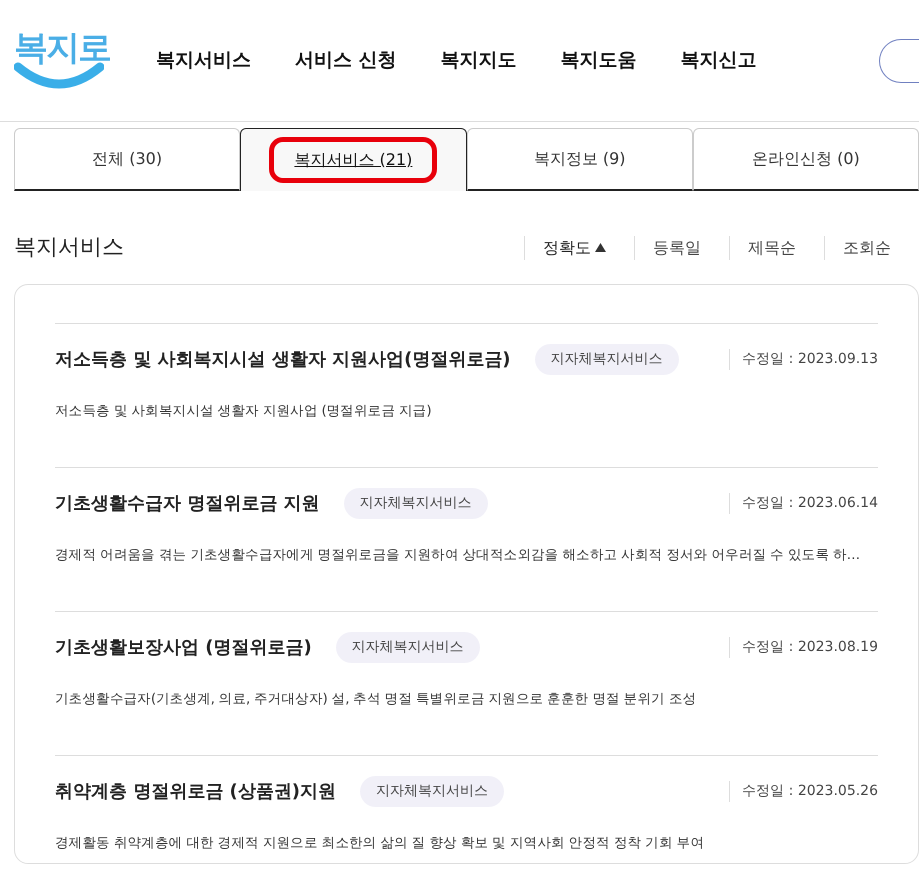 This screenshot has height=870, width=919. Describe the element at coordinates (203, 60) in the screenshot. I see `nav-link: 복지서비스` at that location.